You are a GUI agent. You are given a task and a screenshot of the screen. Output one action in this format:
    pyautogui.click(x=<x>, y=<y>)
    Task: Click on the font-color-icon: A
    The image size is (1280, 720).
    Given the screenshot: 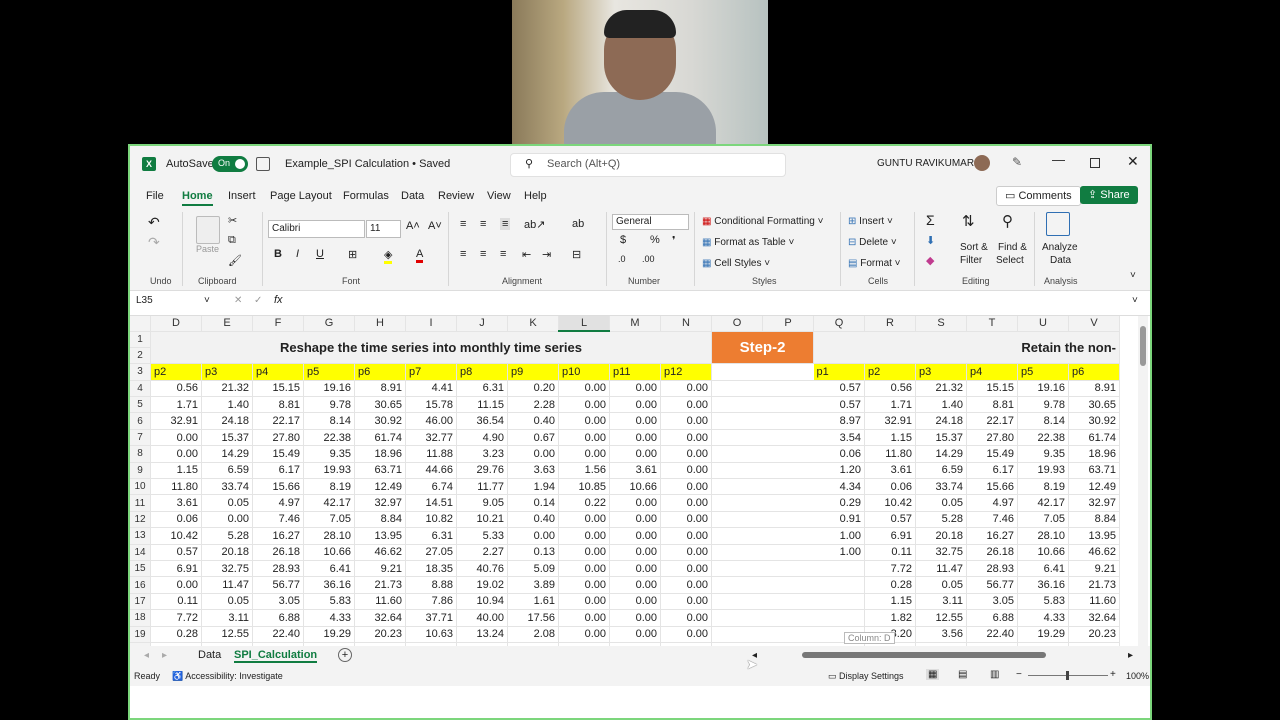 What is the action you would take?
    pyautogui.click(x=420, y=255)
    